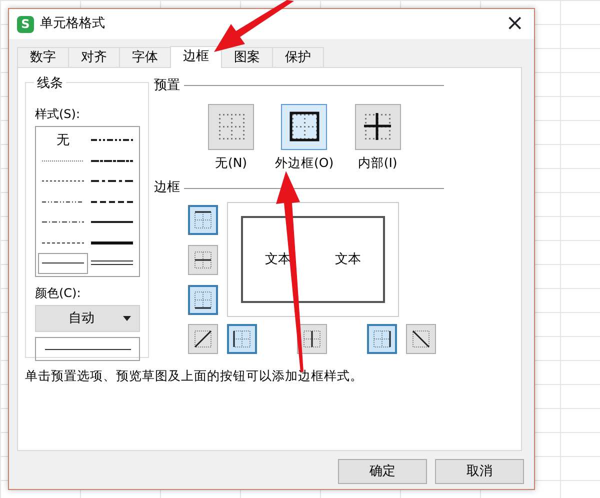 The height and width of the screenshot is (498, 600). What do you see at coordinates (73, 24) in the screenshot?
I see `window-title: 单元格格式` at bounding box center [73, 24].